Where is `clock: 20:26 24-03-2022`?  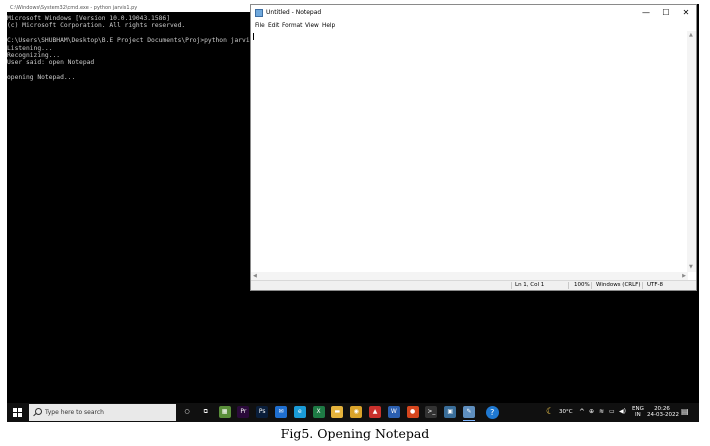
clock: 20:26 24-03-2022 is located at coordinates (663, 412).